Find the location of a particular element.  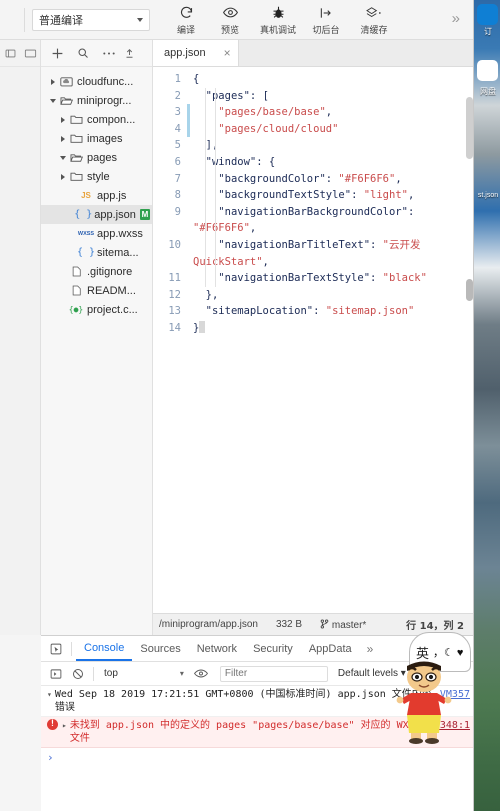

code-line: }, is located at coordinates (328, 295).